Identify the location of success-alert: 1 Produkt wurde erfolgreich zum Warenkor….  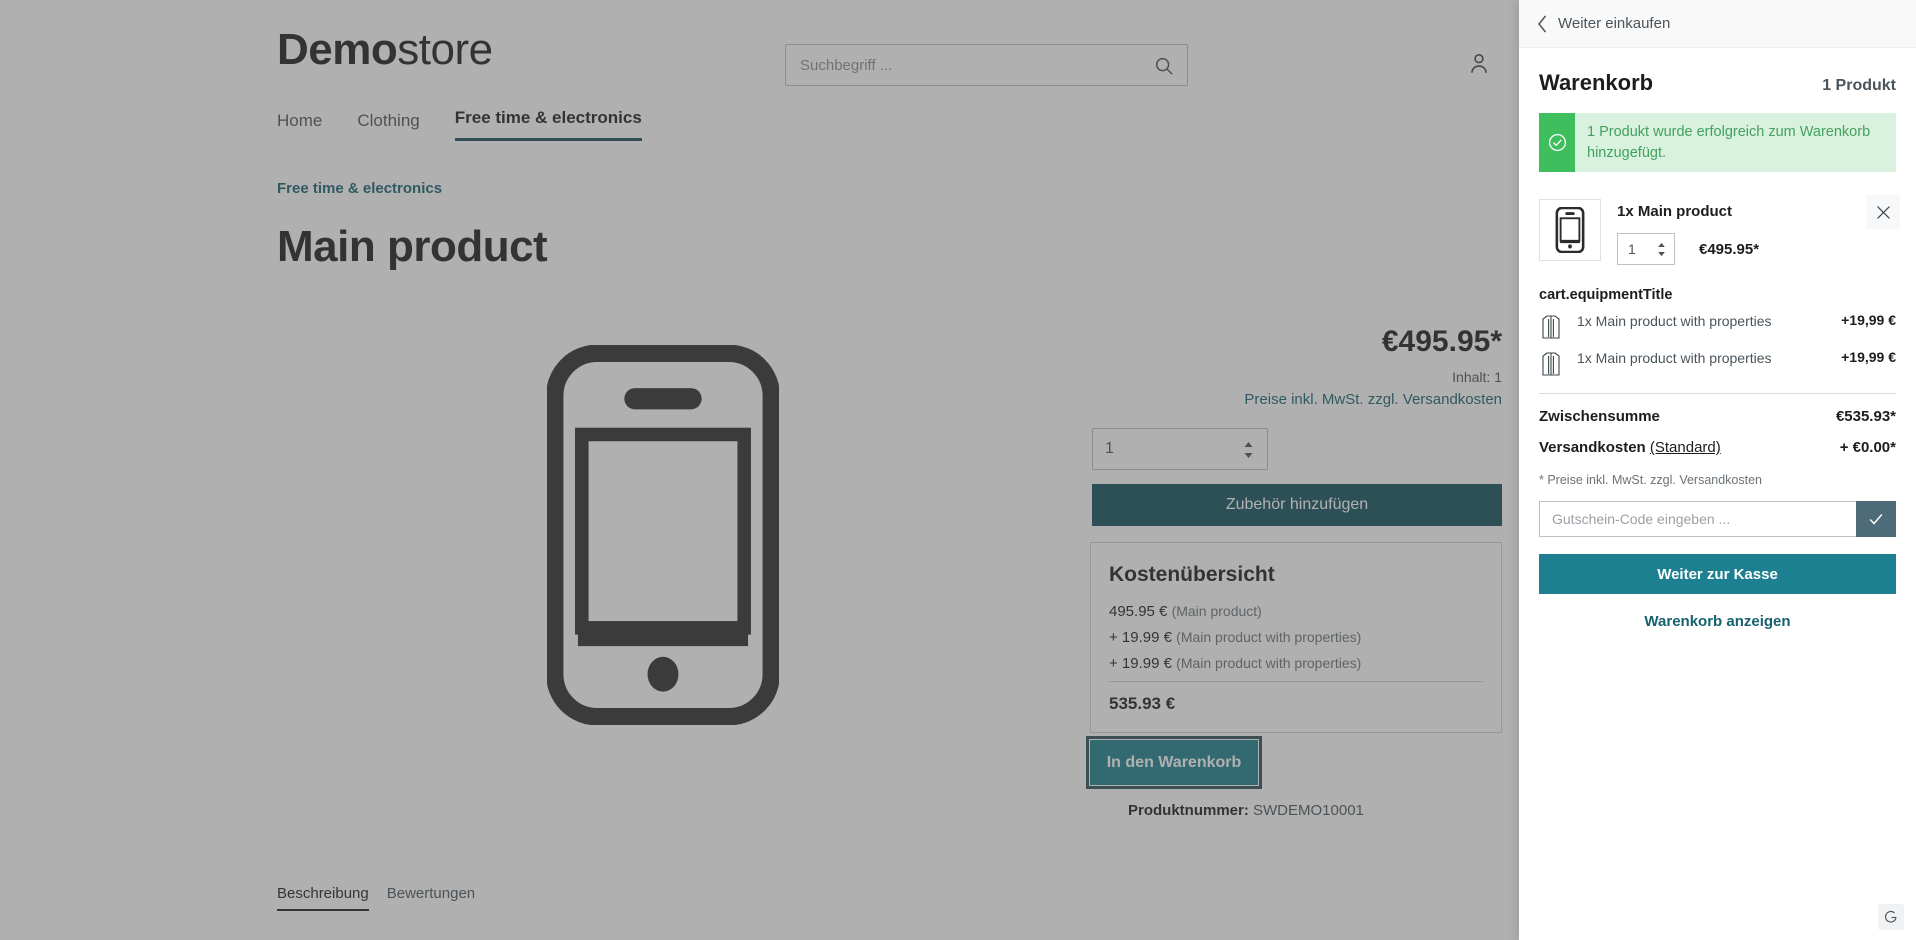
(1717, 143).